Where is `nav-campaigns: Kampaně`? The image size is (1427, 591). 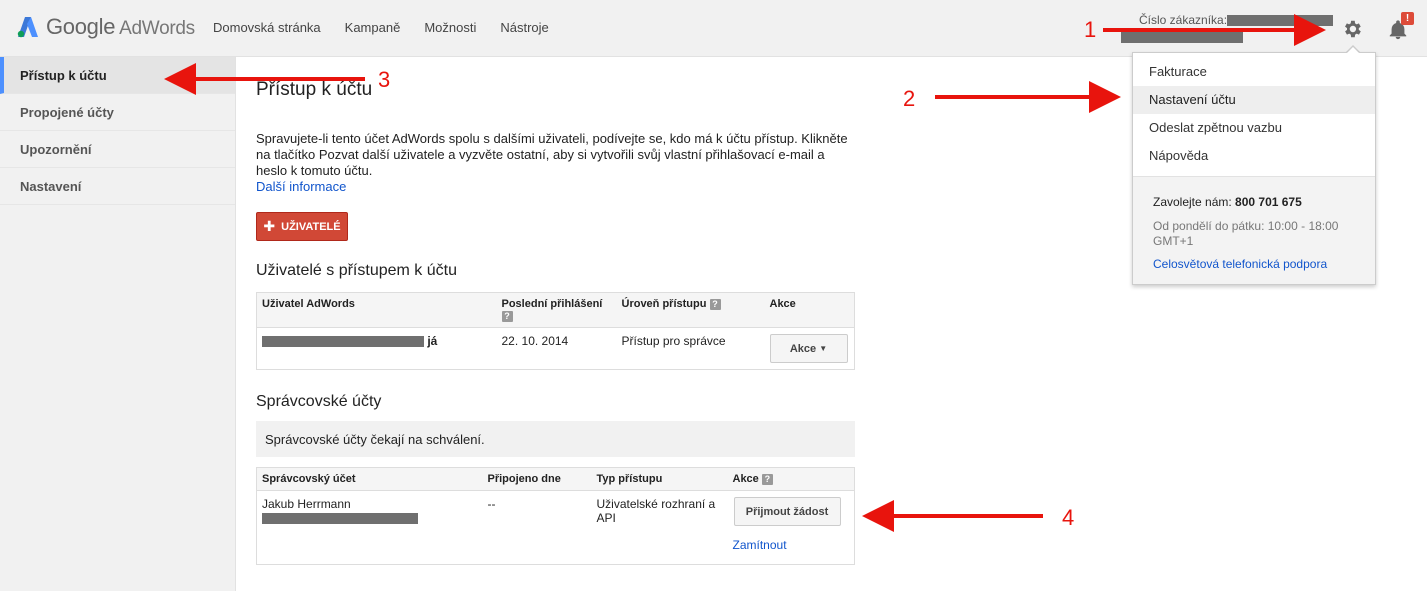
nav-campaigns: Kampaně is located at coordinates (373, 27).